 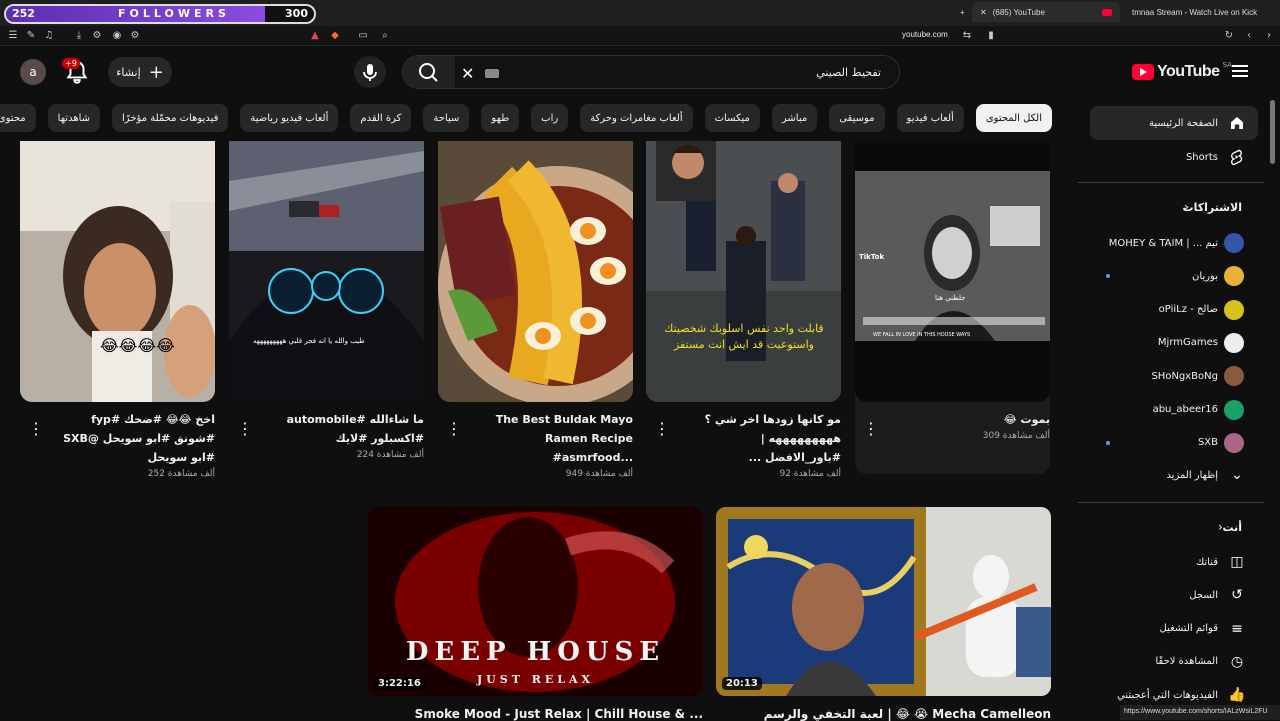 What do you see at coordinates (991, 36) in the screenshot?
I see `bookmark-icon: ▮` at bounding box center [991, 36].